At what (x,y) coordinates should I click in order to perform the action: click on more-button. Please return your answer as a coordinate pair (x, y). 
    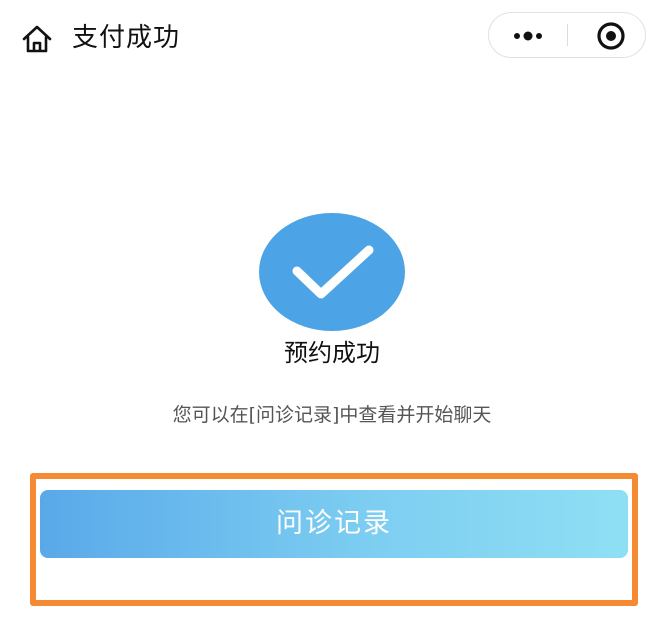
    Looking at the image, I should click on (528, 35).